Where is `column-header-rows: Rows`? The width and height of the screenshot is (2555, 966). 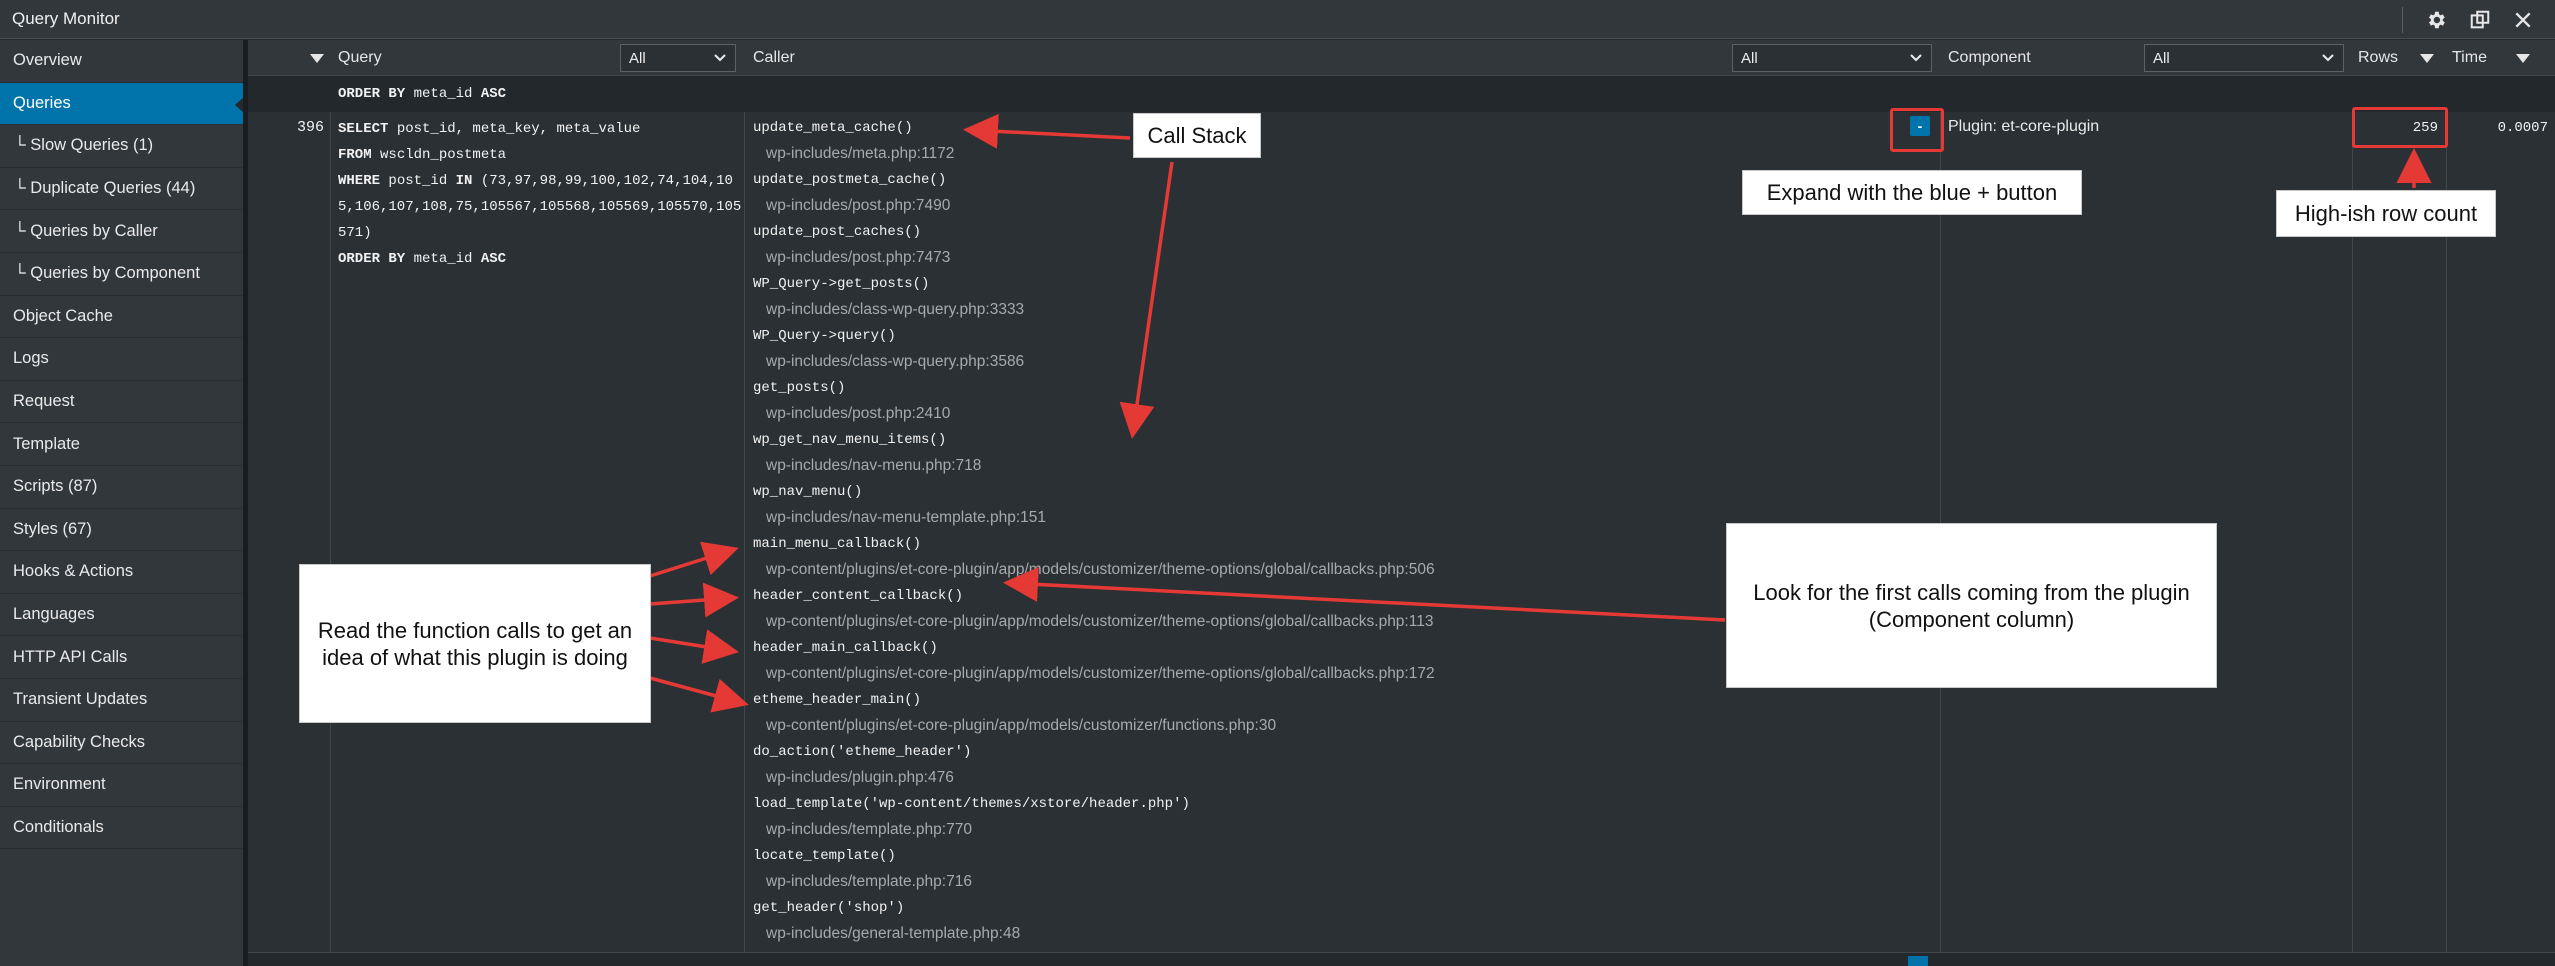 column-header-rows: Rows is located at coordinates (2378, 58).